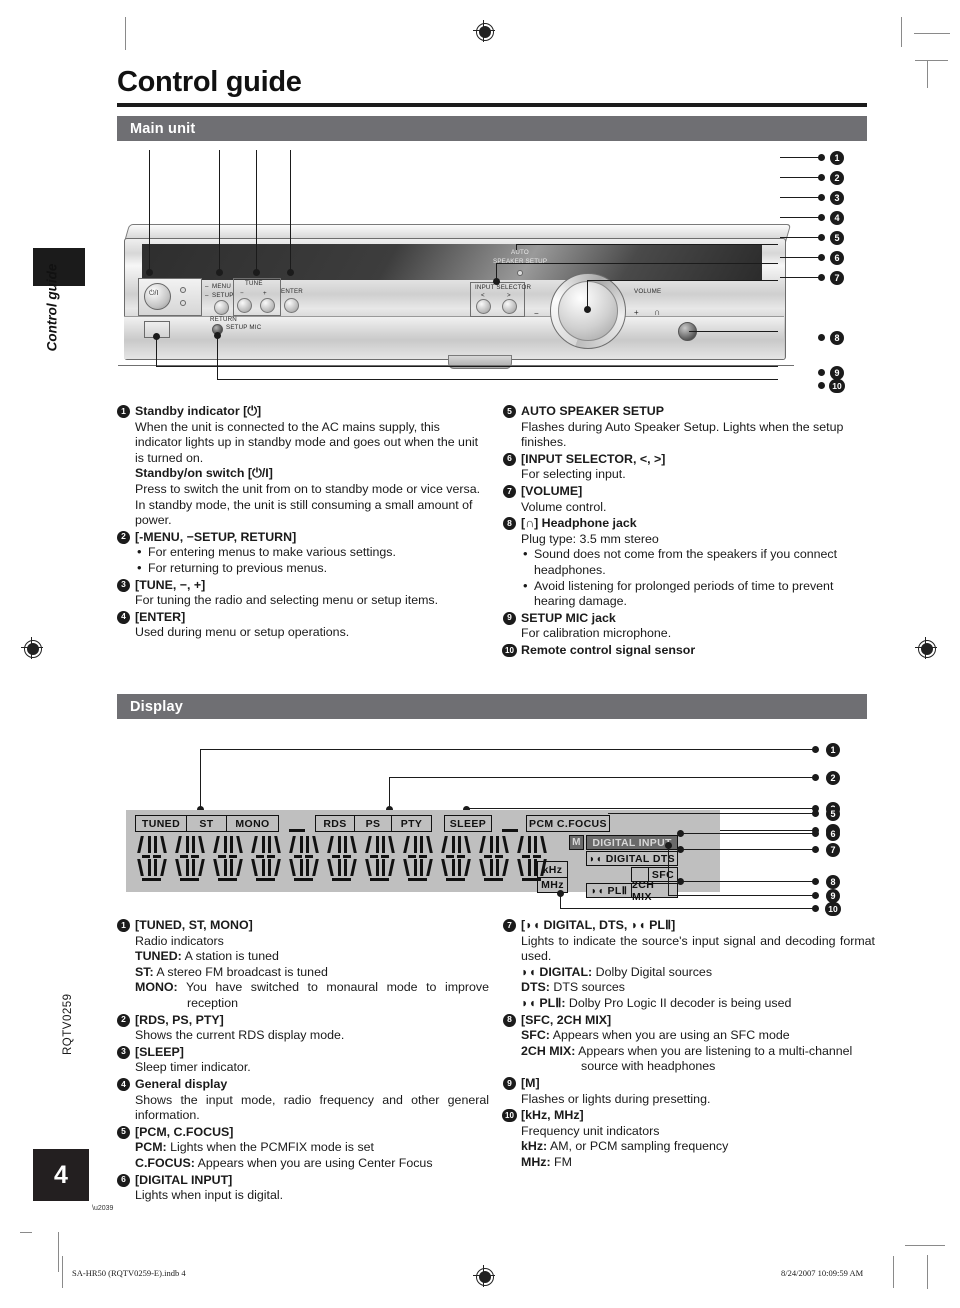  What do you see at coordinates (256, 211) in the screenshot?
I see `leader-3-v` at bounding box center [256, 211].